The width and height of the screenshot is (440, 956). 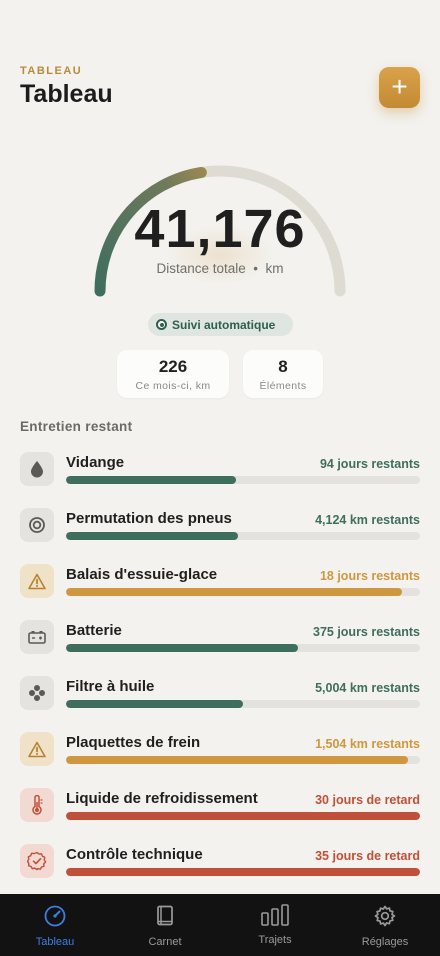 I want to click on tab-carnet: Carnet, so click(x=165, y=926).